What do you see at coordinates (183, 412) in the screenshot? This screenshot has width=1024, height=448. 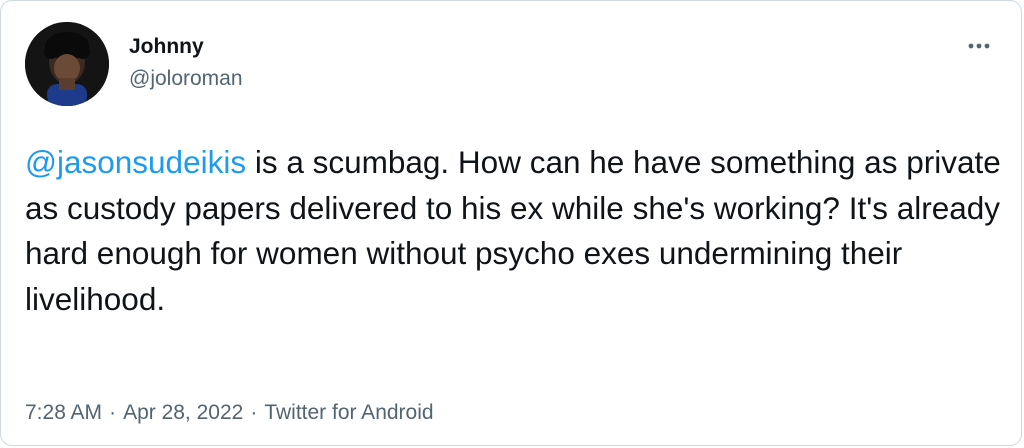 I see `tweet-date: Apr 28, 2022` at bounding box center [183, 412].